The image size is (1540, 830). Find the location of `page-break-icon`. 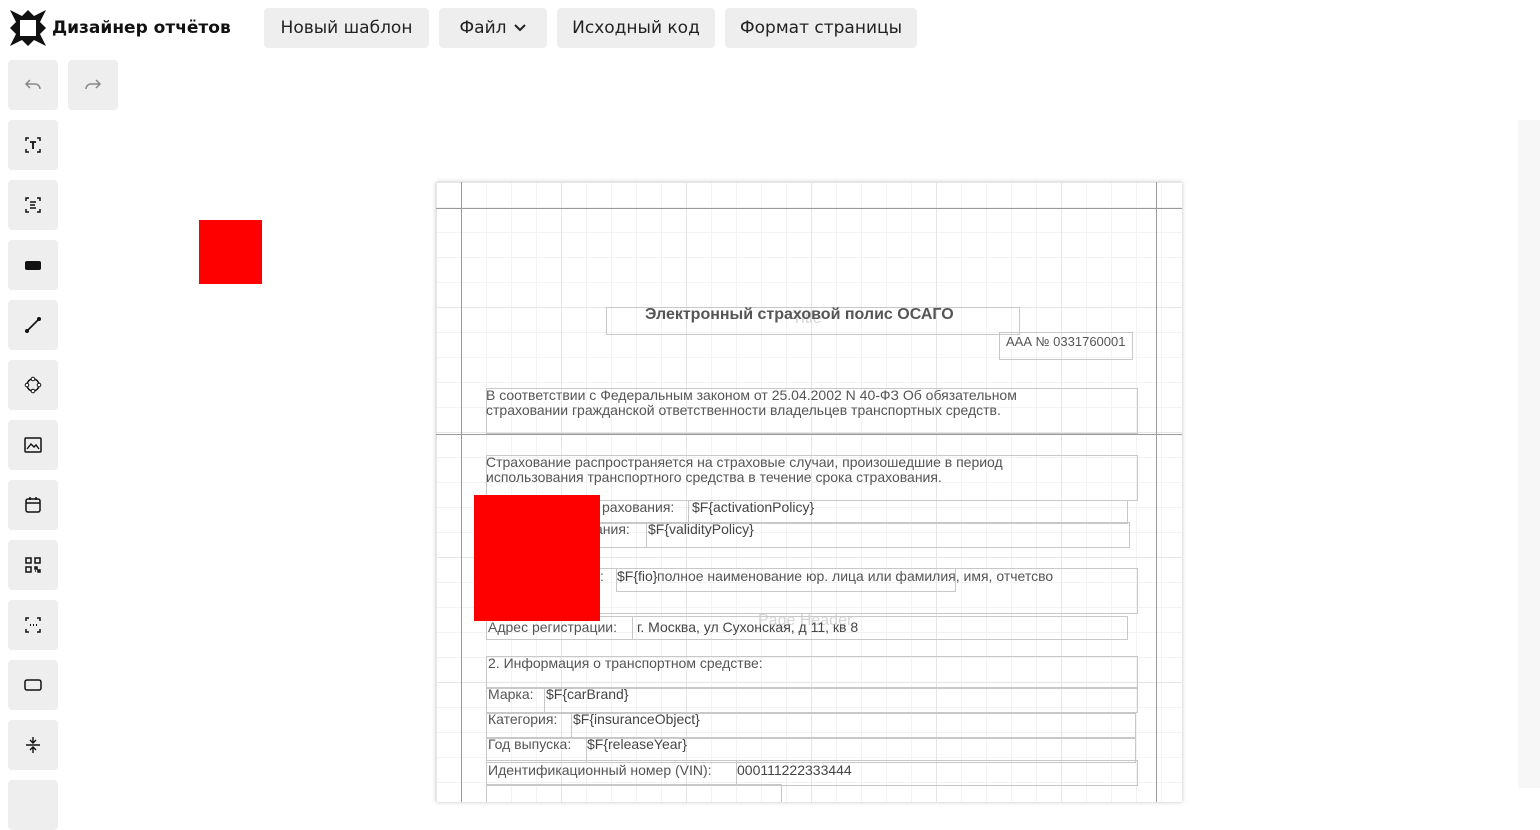

page-break-icon is located at coordinates (33, 745).